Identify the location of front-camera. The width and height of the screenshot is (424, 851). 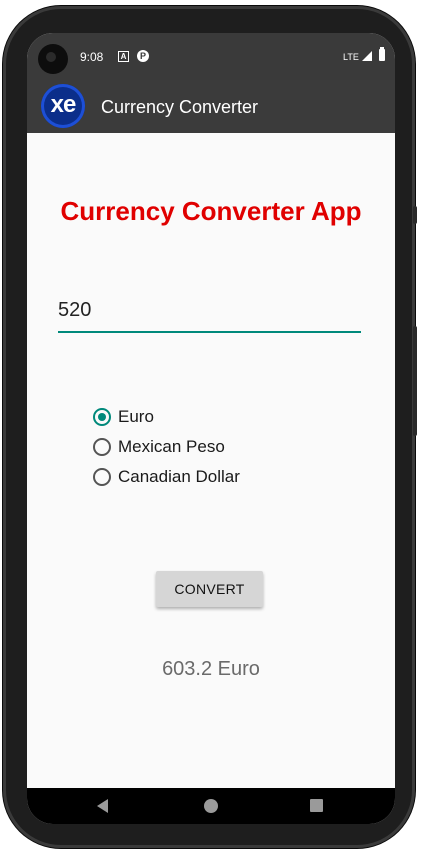
(53, 59).